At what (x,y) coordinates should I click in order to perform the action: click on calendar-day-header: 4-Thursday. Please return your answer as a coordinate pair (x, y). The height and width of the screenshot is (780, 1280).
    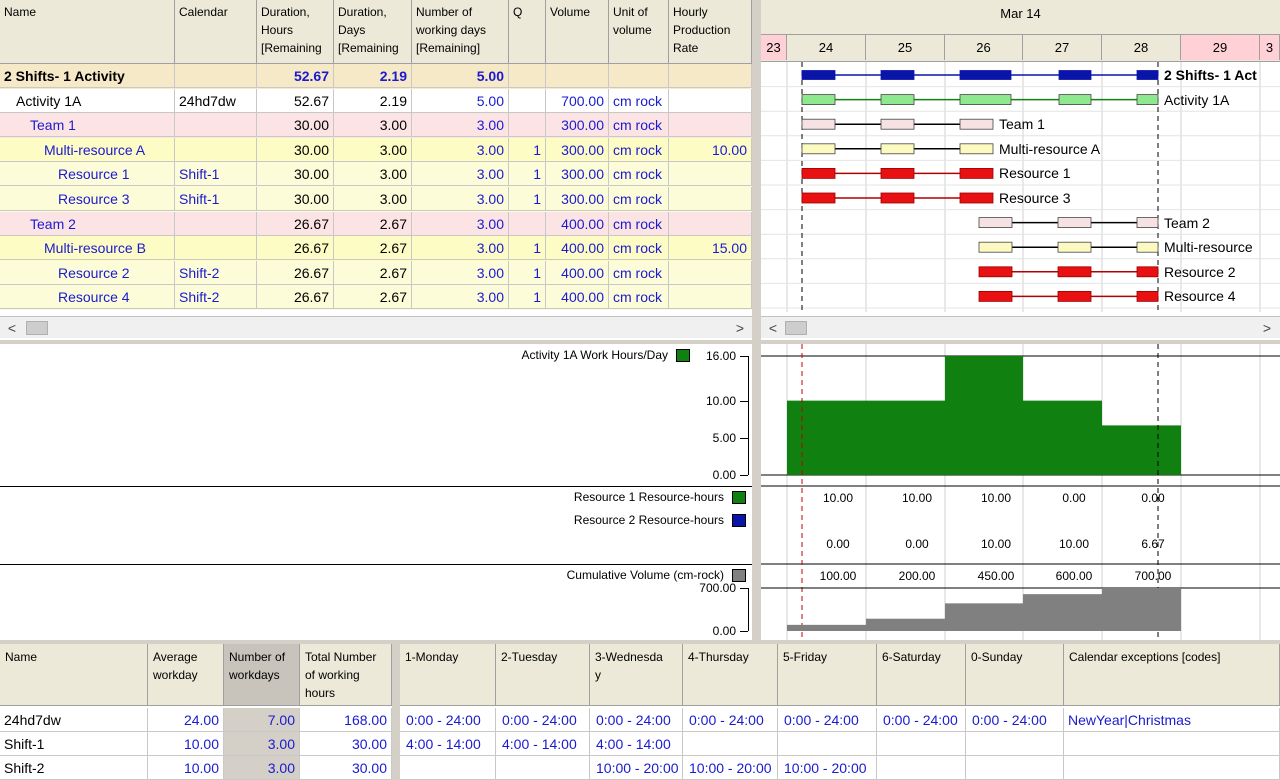
    Looking at the image, I should click on (730, 675).